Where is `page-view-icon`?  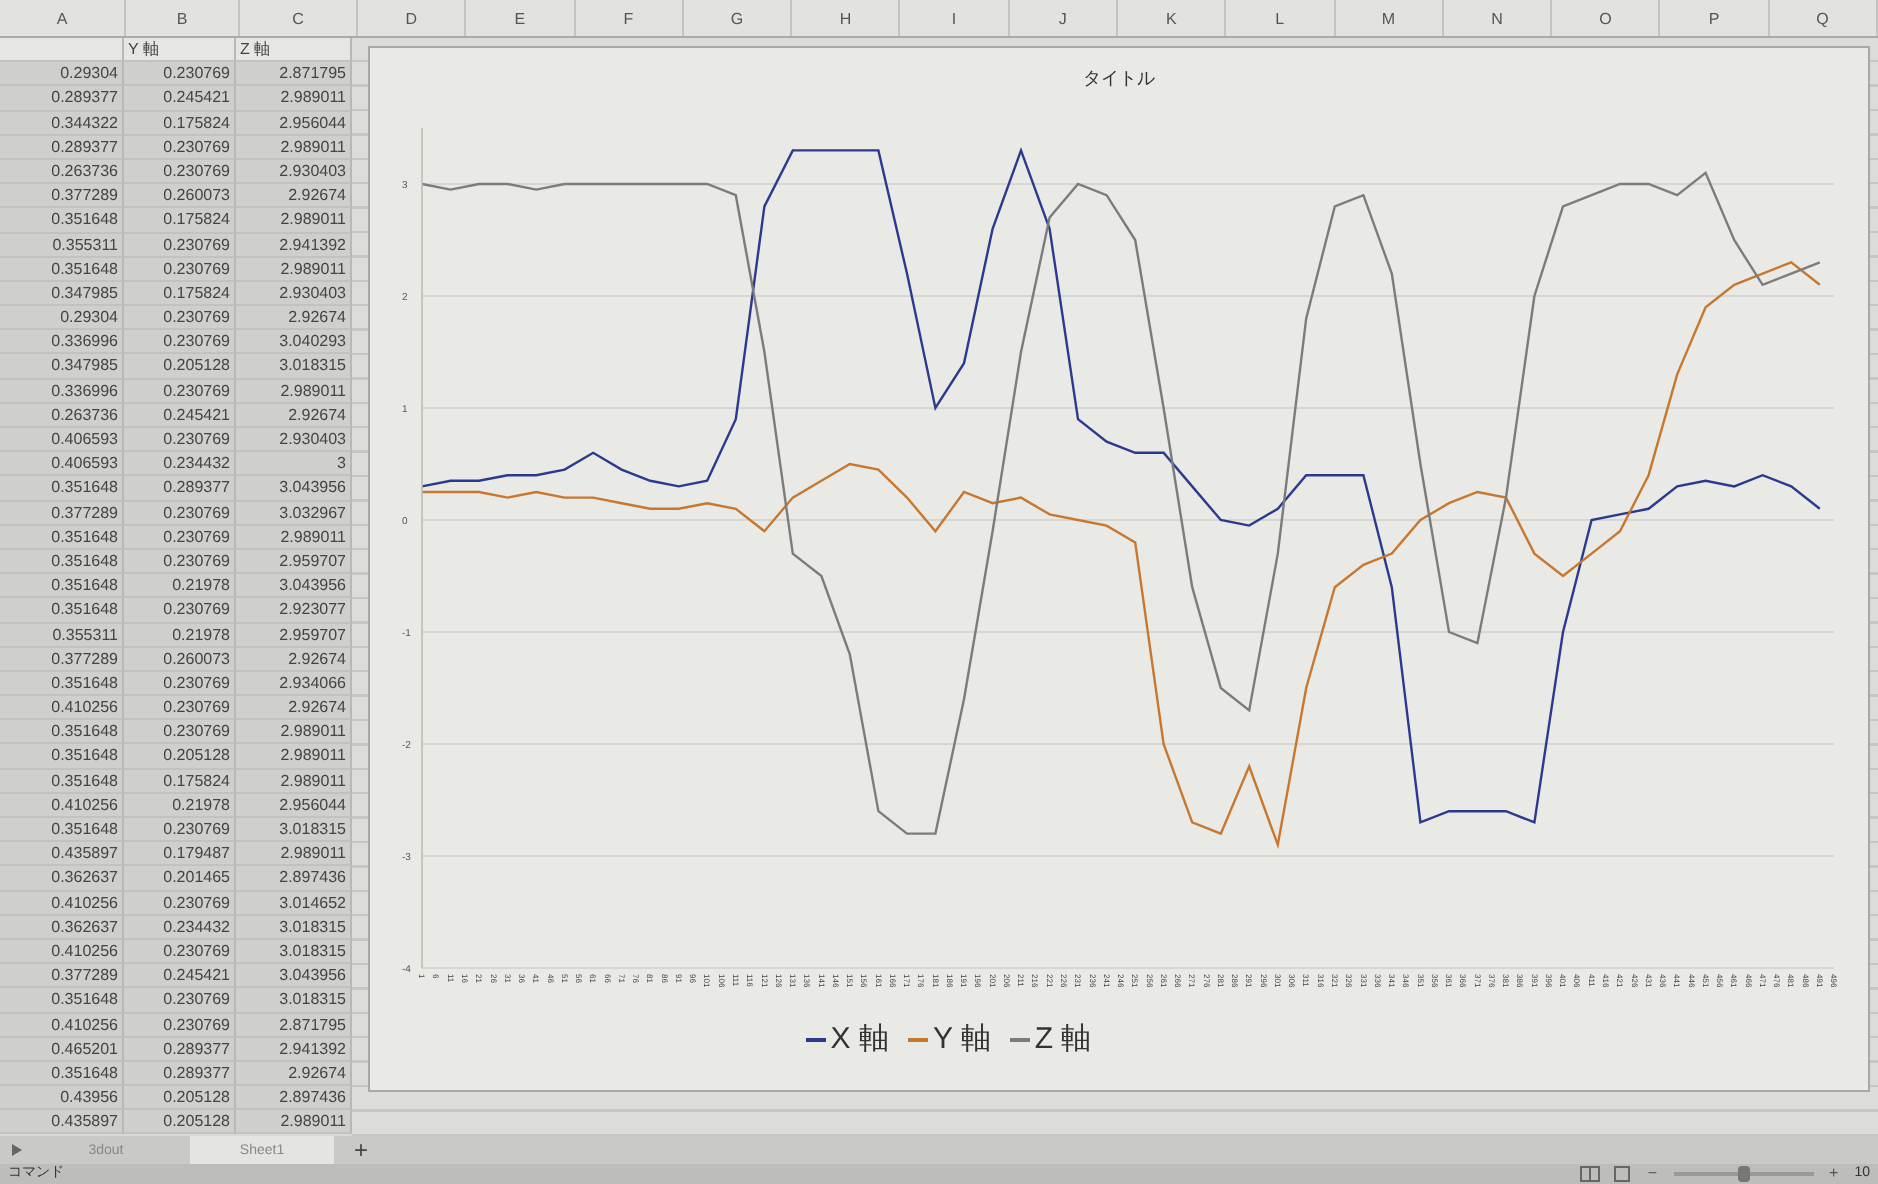
page-view-icon is located at coordinates (1621, 1174).